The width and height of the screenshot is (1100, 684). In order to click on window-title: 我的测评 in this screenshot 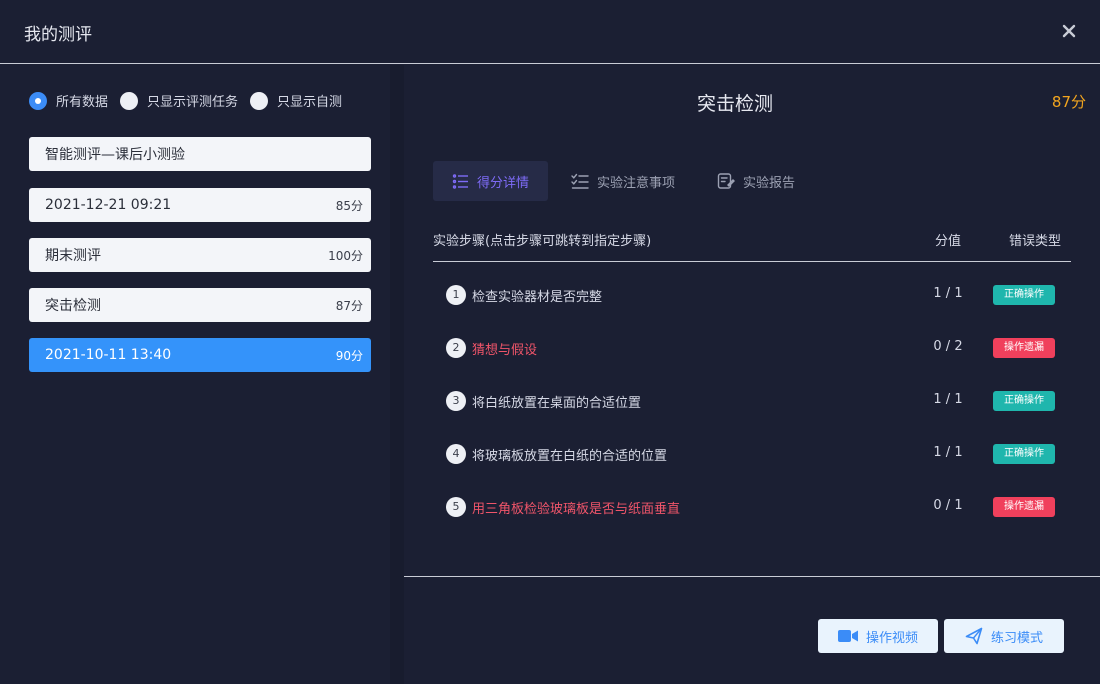, I will do `click(58, 35)`.